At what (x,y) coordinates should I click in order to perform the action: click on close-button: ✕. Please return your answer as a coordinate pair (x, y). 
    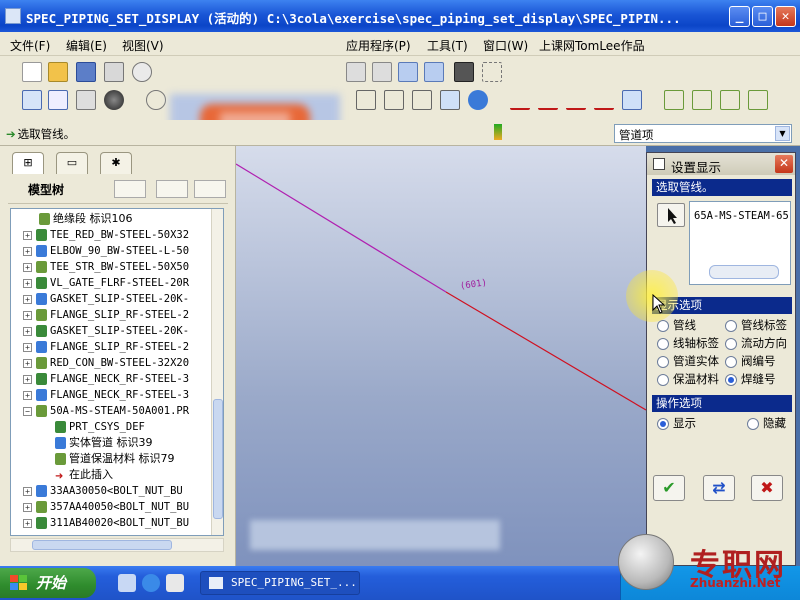
    Looking at the image, I should click on (785, 16).